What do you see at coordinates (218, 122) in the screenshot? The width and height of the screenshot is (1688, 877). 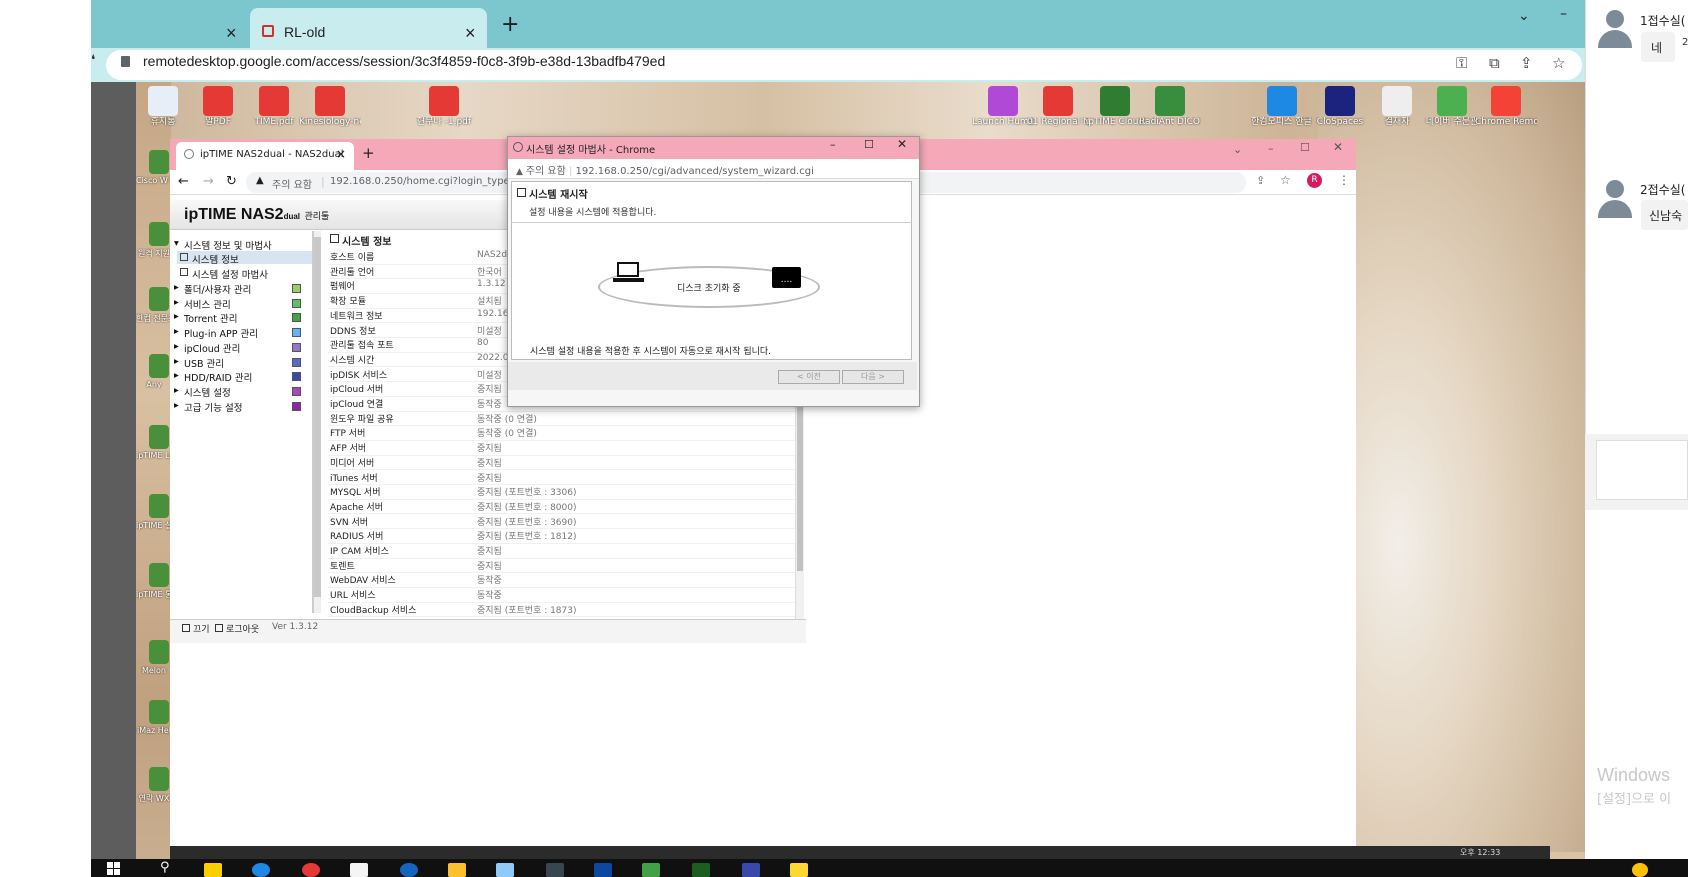 I see `desktop-icon-label: 알PDF` at bounding box center [218, 122].